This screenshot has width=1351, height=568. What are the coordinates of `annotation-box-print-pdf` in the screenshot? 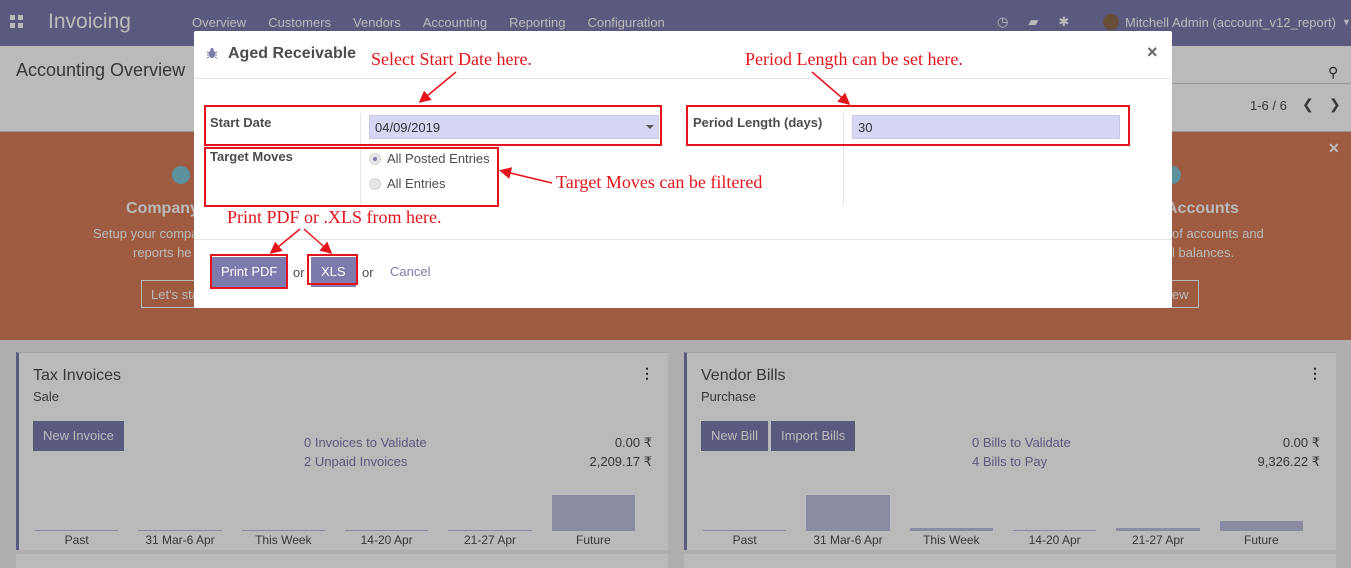 It's located at (249, 271).